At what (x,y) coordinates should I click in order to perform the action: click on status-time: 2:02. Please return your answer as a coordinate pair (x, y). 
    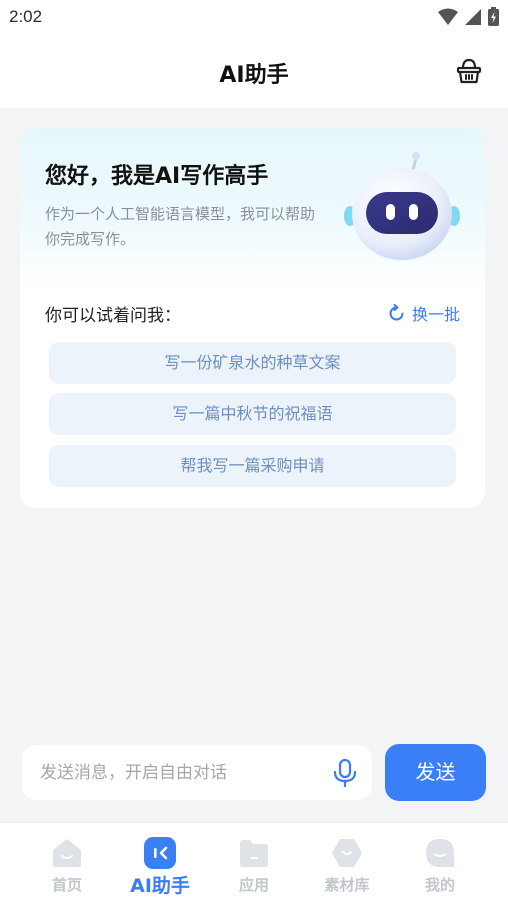
    Looking at the image, I should click on (26, 16).